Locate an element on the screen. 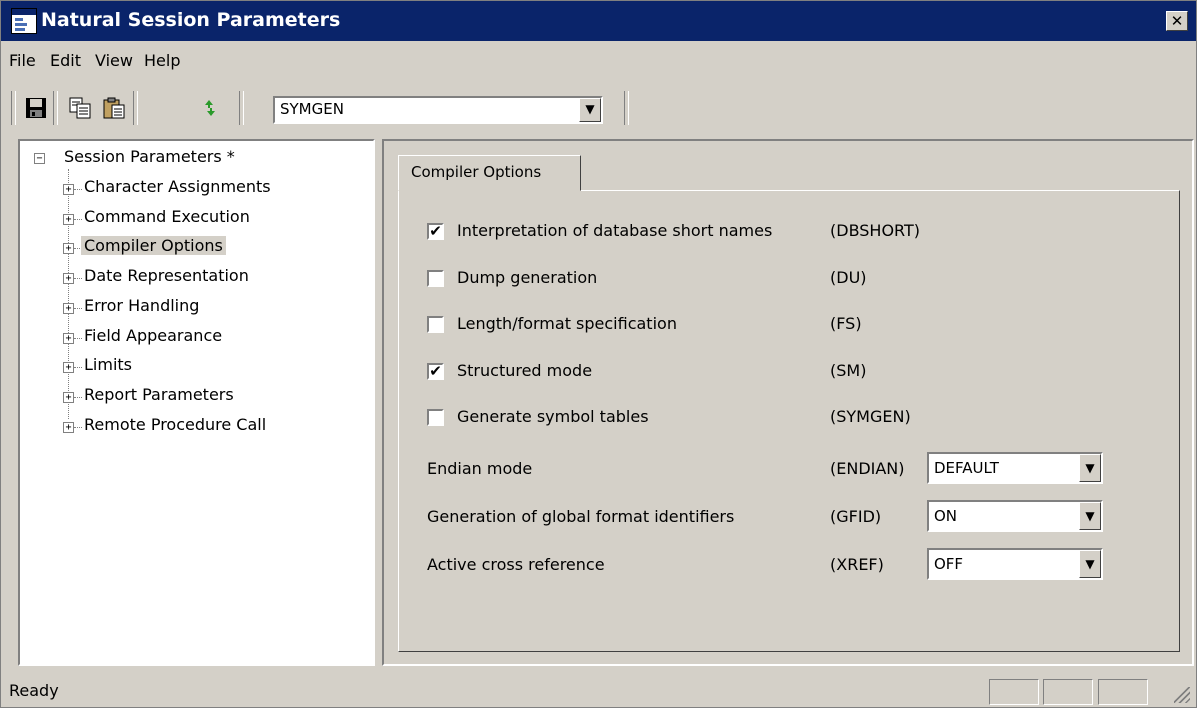 The width and height of the screenshot is (1197, 708). title-bar: Natural Session Parameters ✕ is located at coordinates (598, 21).